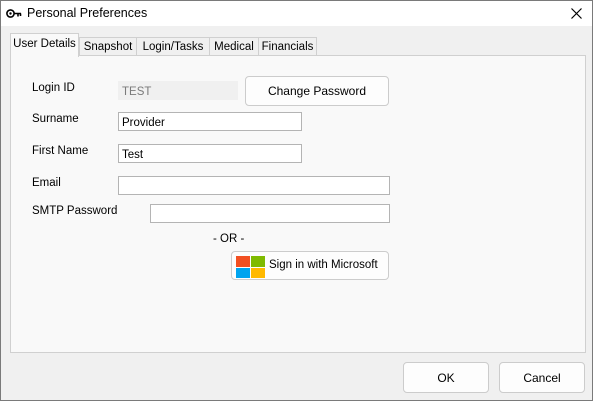 The image size is (593, 401). Describe the element at coordinates (75, 211) in the screenshot. I see `smtp-password-label: SMTP Password` at that location.